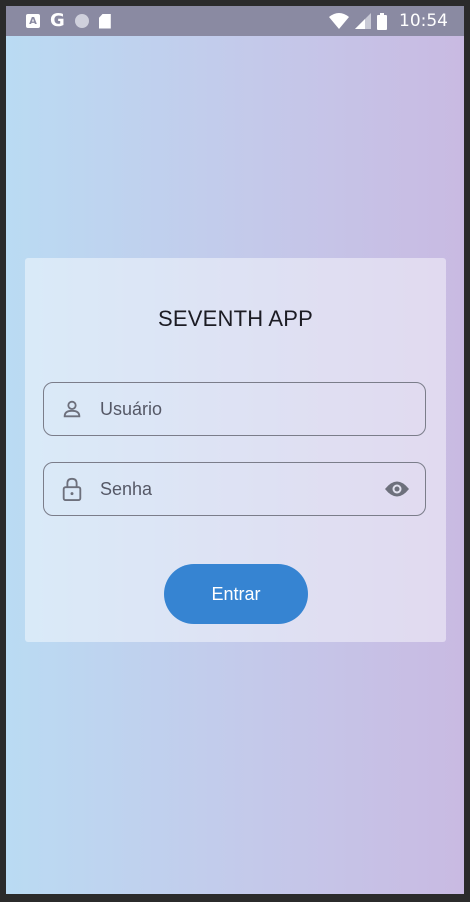 Image resolution: width=470 pixels, height=902 pixels. What do you see at coordinates (236, 594) in the screenshot?
I see `login-button: Entrar` at bounding box center [236, 594].